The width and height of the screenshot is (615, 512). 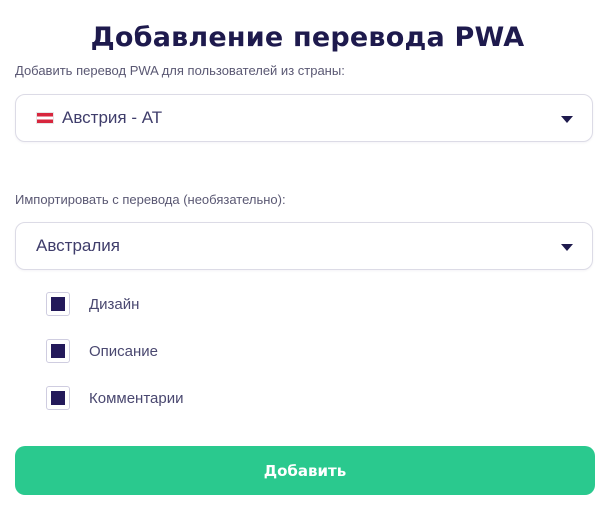 I want to click on checkbox-description: Описание, so click(x=102, y=351).